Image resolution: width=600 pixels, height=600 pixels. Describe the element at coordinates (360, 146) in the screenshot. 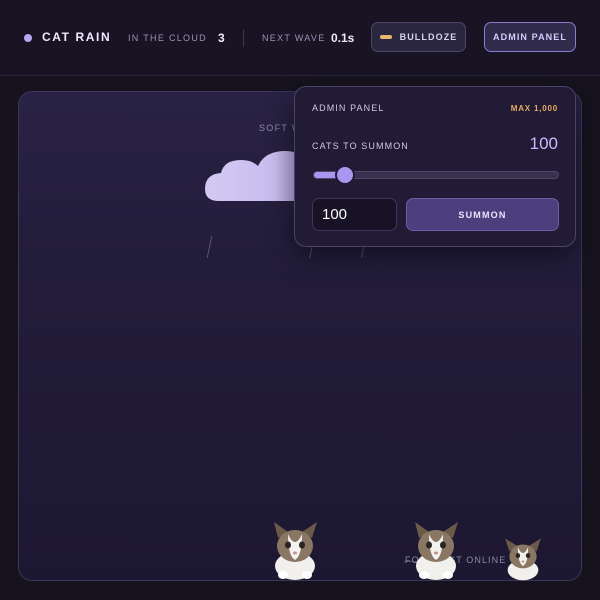

I see `cats-to-summon-label: CATS TO SUMMON` at that location.